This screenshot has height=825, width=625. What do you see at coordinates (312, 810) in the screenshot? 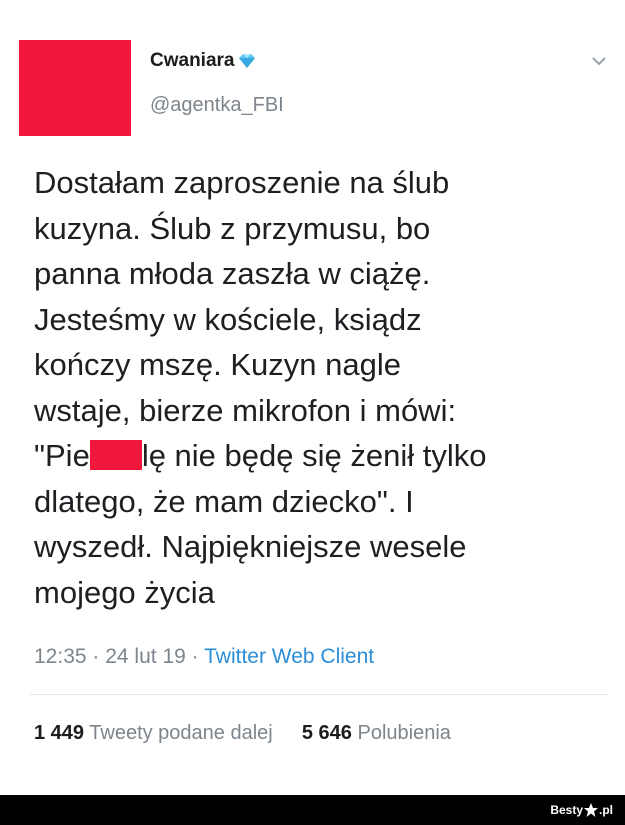
I see `footer-bar: Besty .pl` at bounding box center [312, 810].